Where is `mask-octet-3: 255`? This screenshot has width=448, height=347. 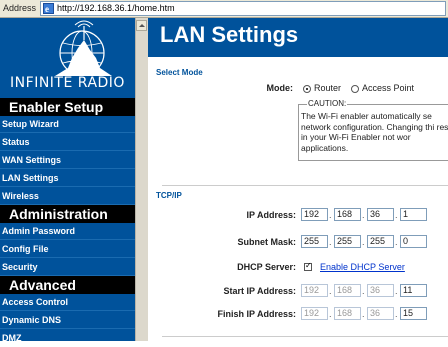
mask-octet-3: 255 is located at coordinates (380, 241).